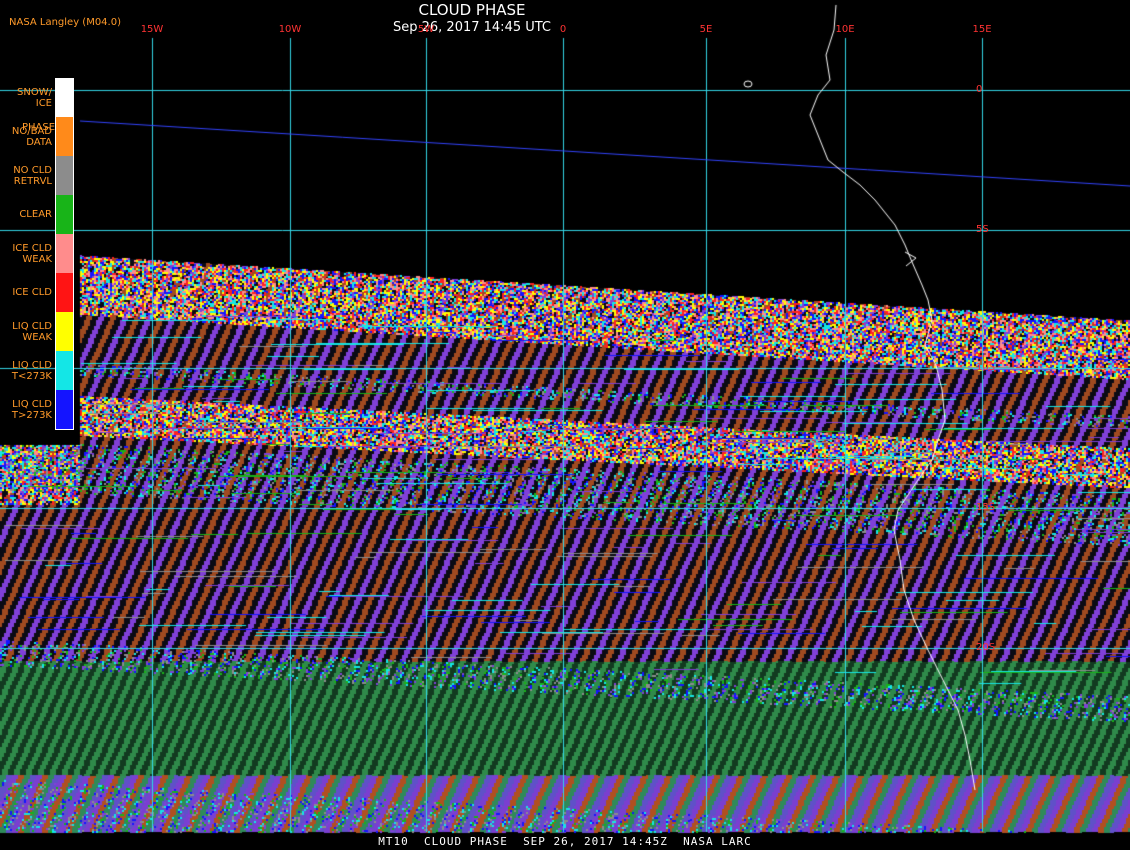 This screenshot has height=850, width=1130. I want to click on lat-label: 10S, so click(986, 367).